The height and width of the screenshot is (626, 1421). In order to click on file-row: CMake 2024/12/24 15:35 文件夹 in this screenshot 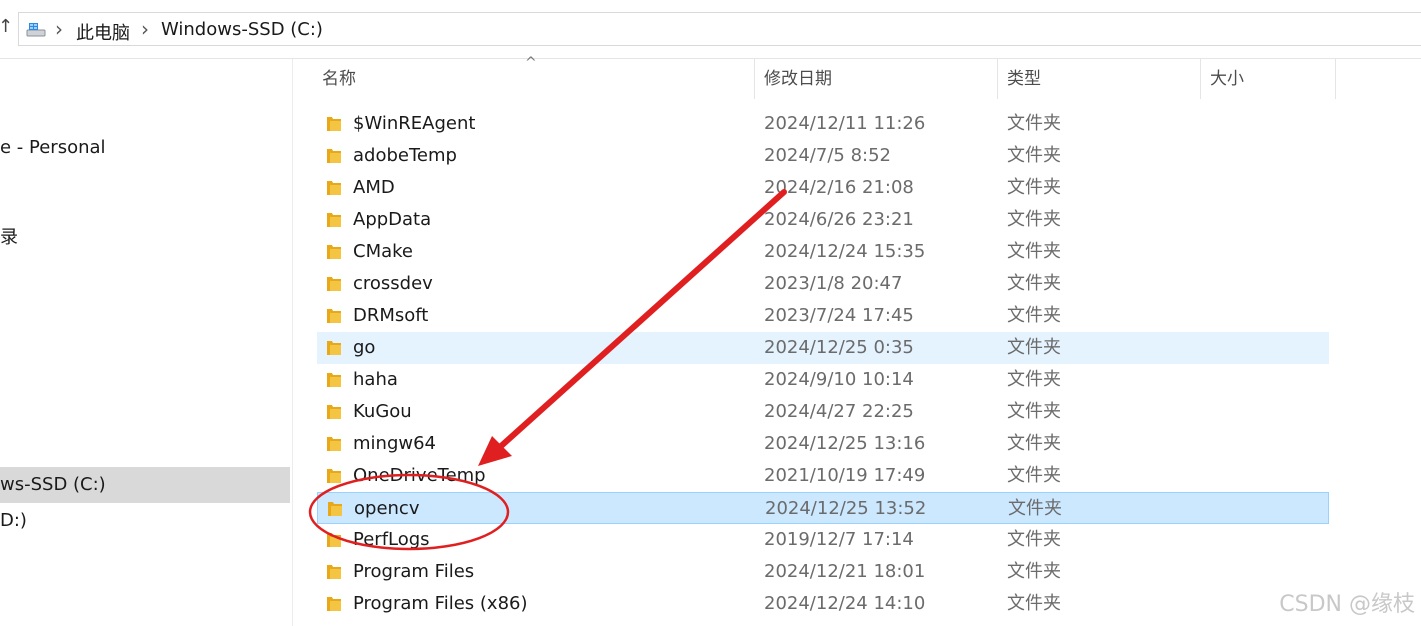, I will do `click(823, 252)`.